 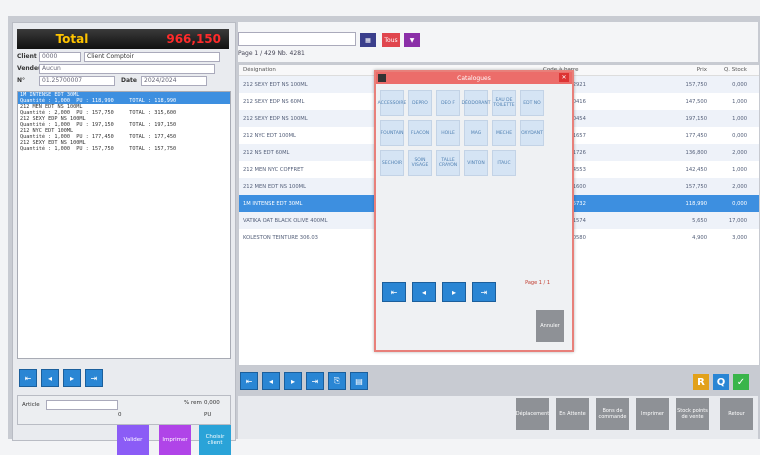 I want to click on pu-label: PU, so click(x=208, y=415).